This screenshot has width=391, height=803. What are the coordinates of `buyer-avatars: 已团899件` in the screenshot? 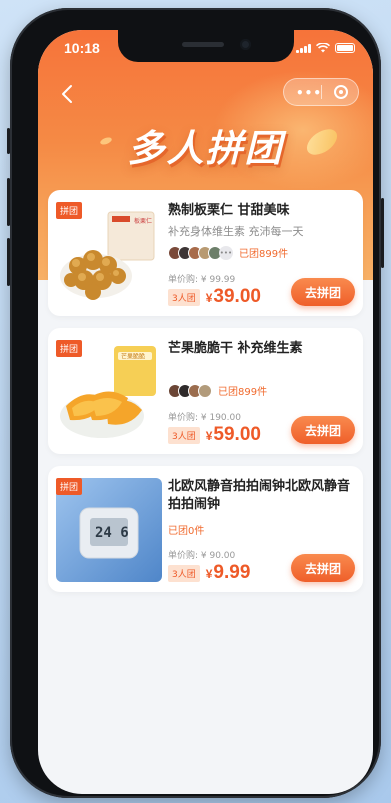 It's located at (217, 390).